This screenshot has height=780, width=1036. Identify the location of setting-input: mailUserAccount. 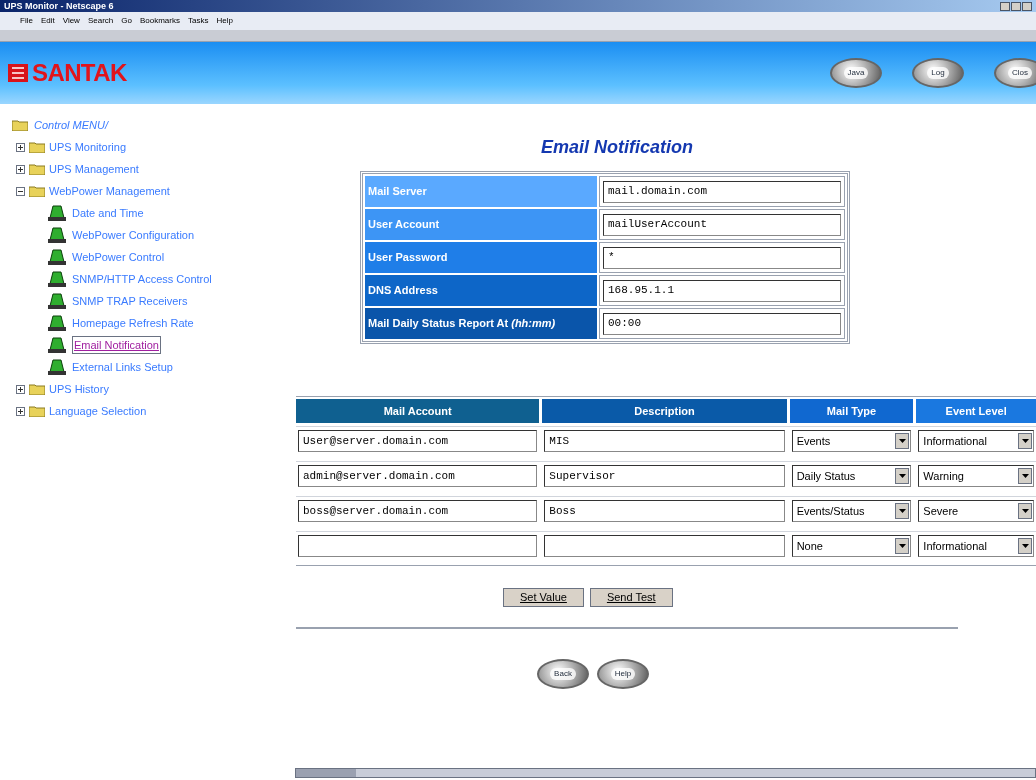
(722, 224).